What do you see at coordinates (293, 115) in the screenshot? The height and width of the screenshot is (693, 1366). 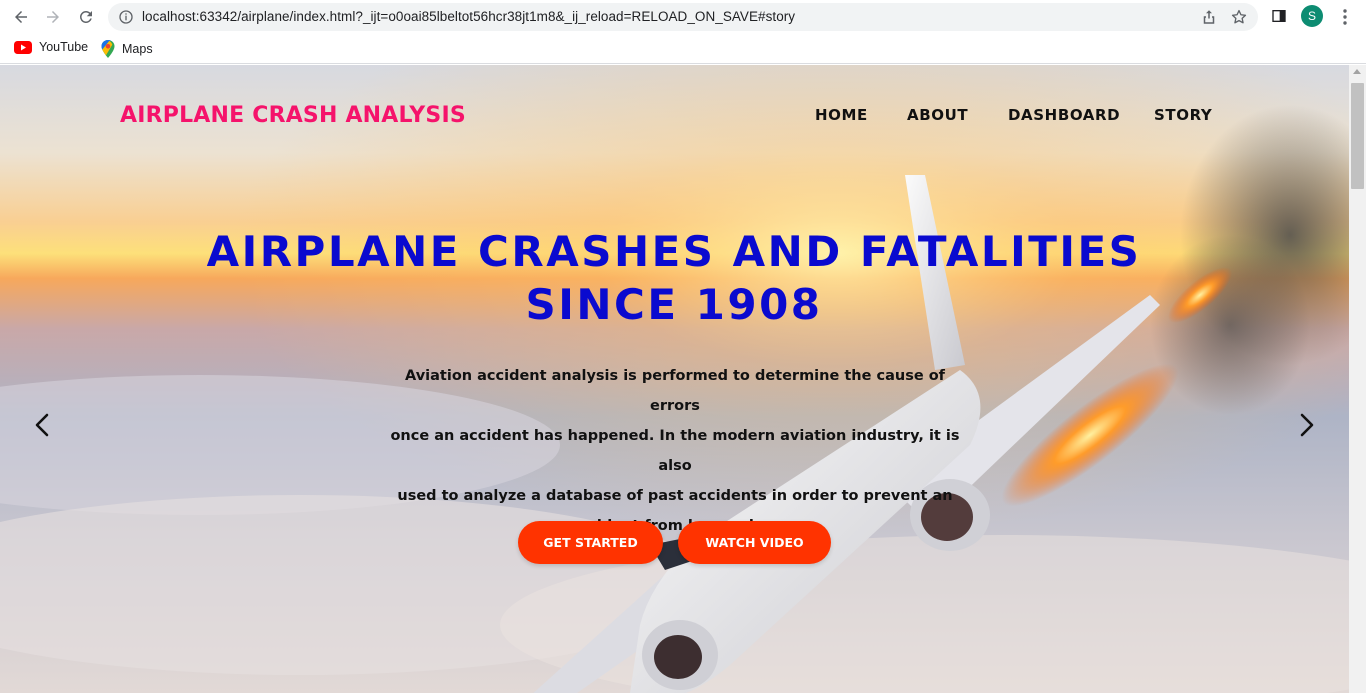 I see `site-logo: AIRPLANE CRASH ANALYSIS` at bounding box center [293, 115].